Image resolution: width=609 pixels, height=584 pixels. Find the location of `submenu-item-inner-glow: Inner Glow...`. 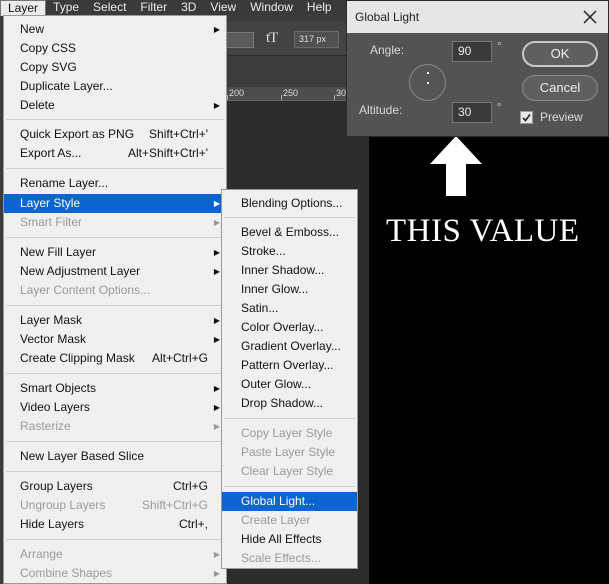

submenu-item-inner-glow: Inner Glow... is located at coordinates (289, 289).